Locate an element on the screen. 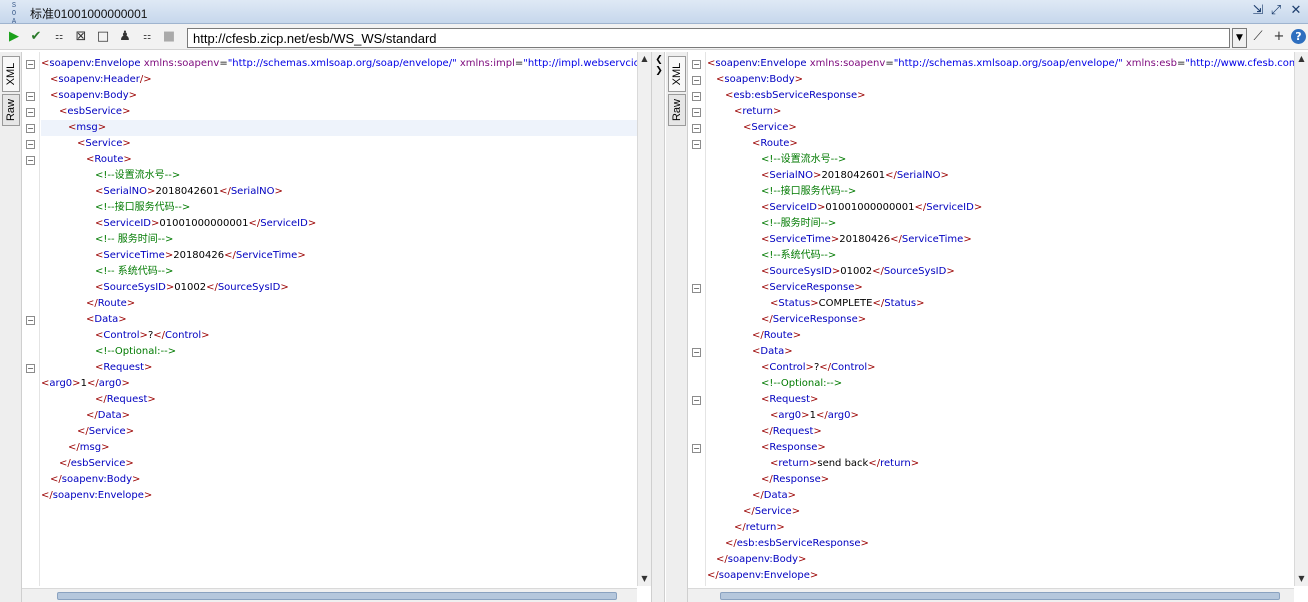 This screenshot has width=1308, height=602. xml-token: <!--服务时间--> is located at coordinates (799, 223).